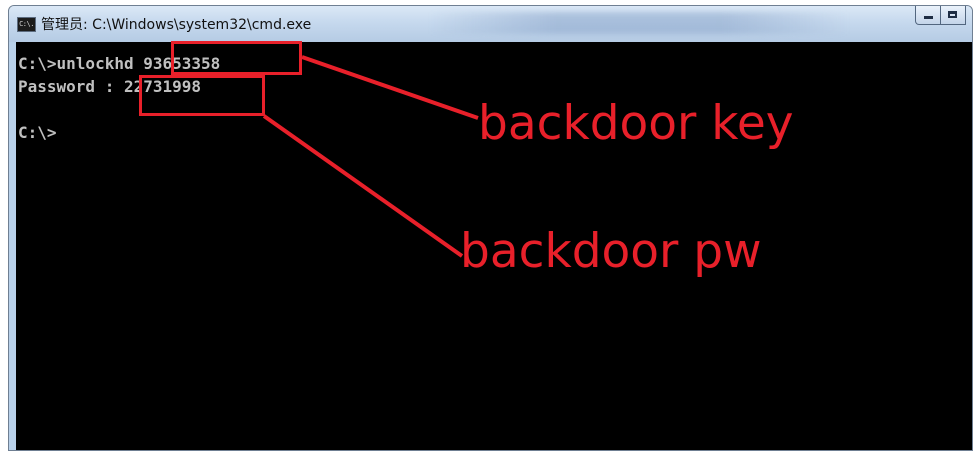  What do you see at coordinates (611, 251) in the screenshot?
I see `backdoor-pw-label: backdoor pw` at bounding box center [611, 251].